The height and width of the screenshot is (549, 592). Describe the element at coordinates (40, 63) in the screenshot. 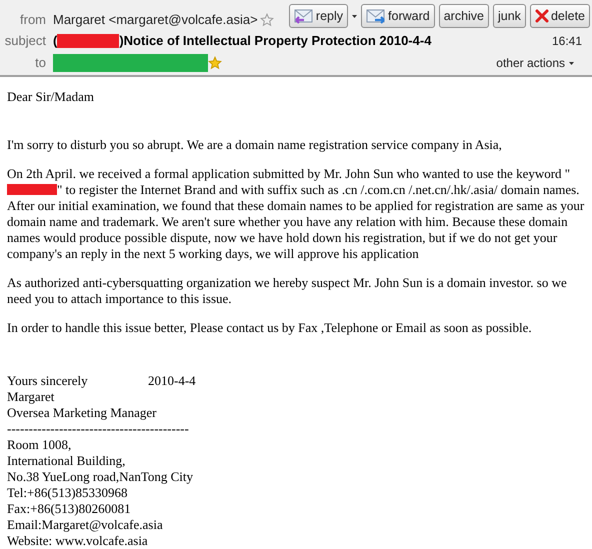

I see `field-label: to` at that location.